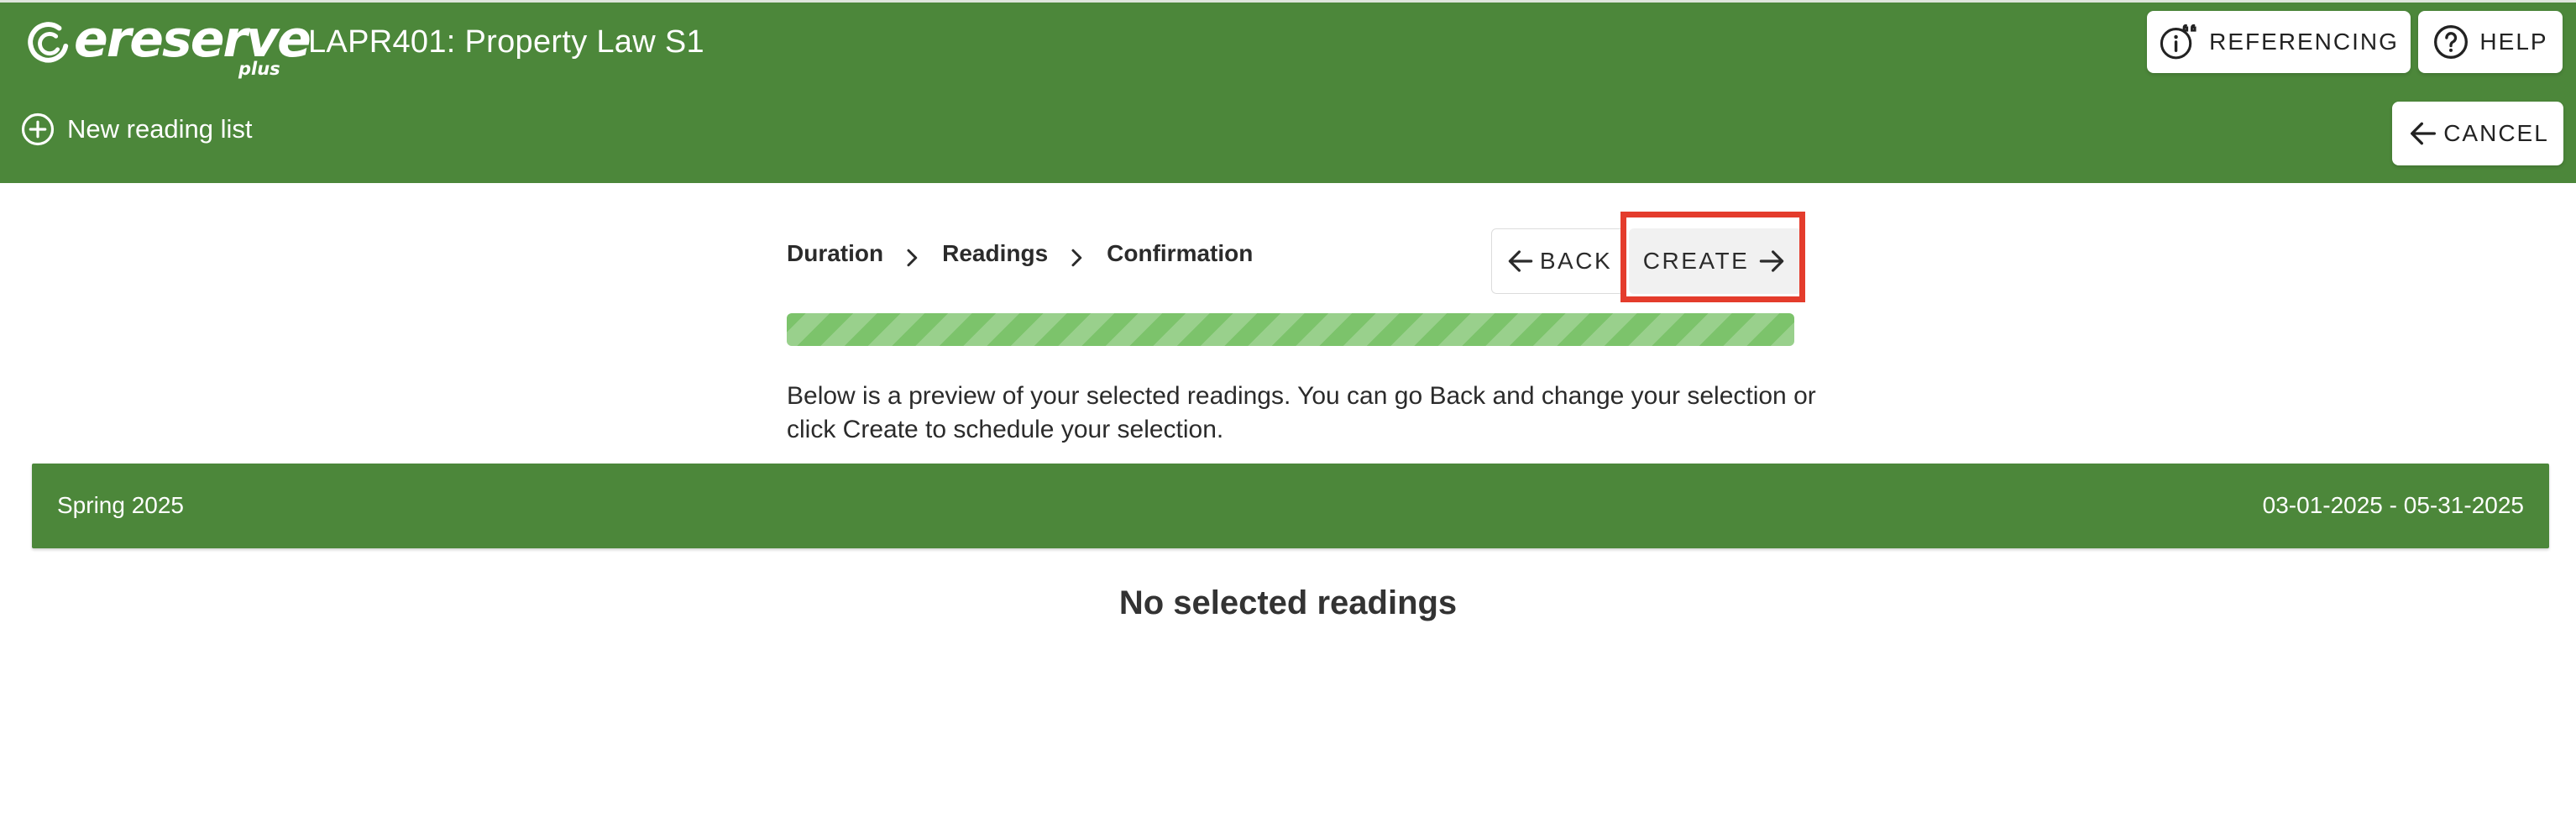  What do you see at coordinates (1696, 261) in the screenshot?
I see `create-label: CREATE` at bounding box center [1696, 261].